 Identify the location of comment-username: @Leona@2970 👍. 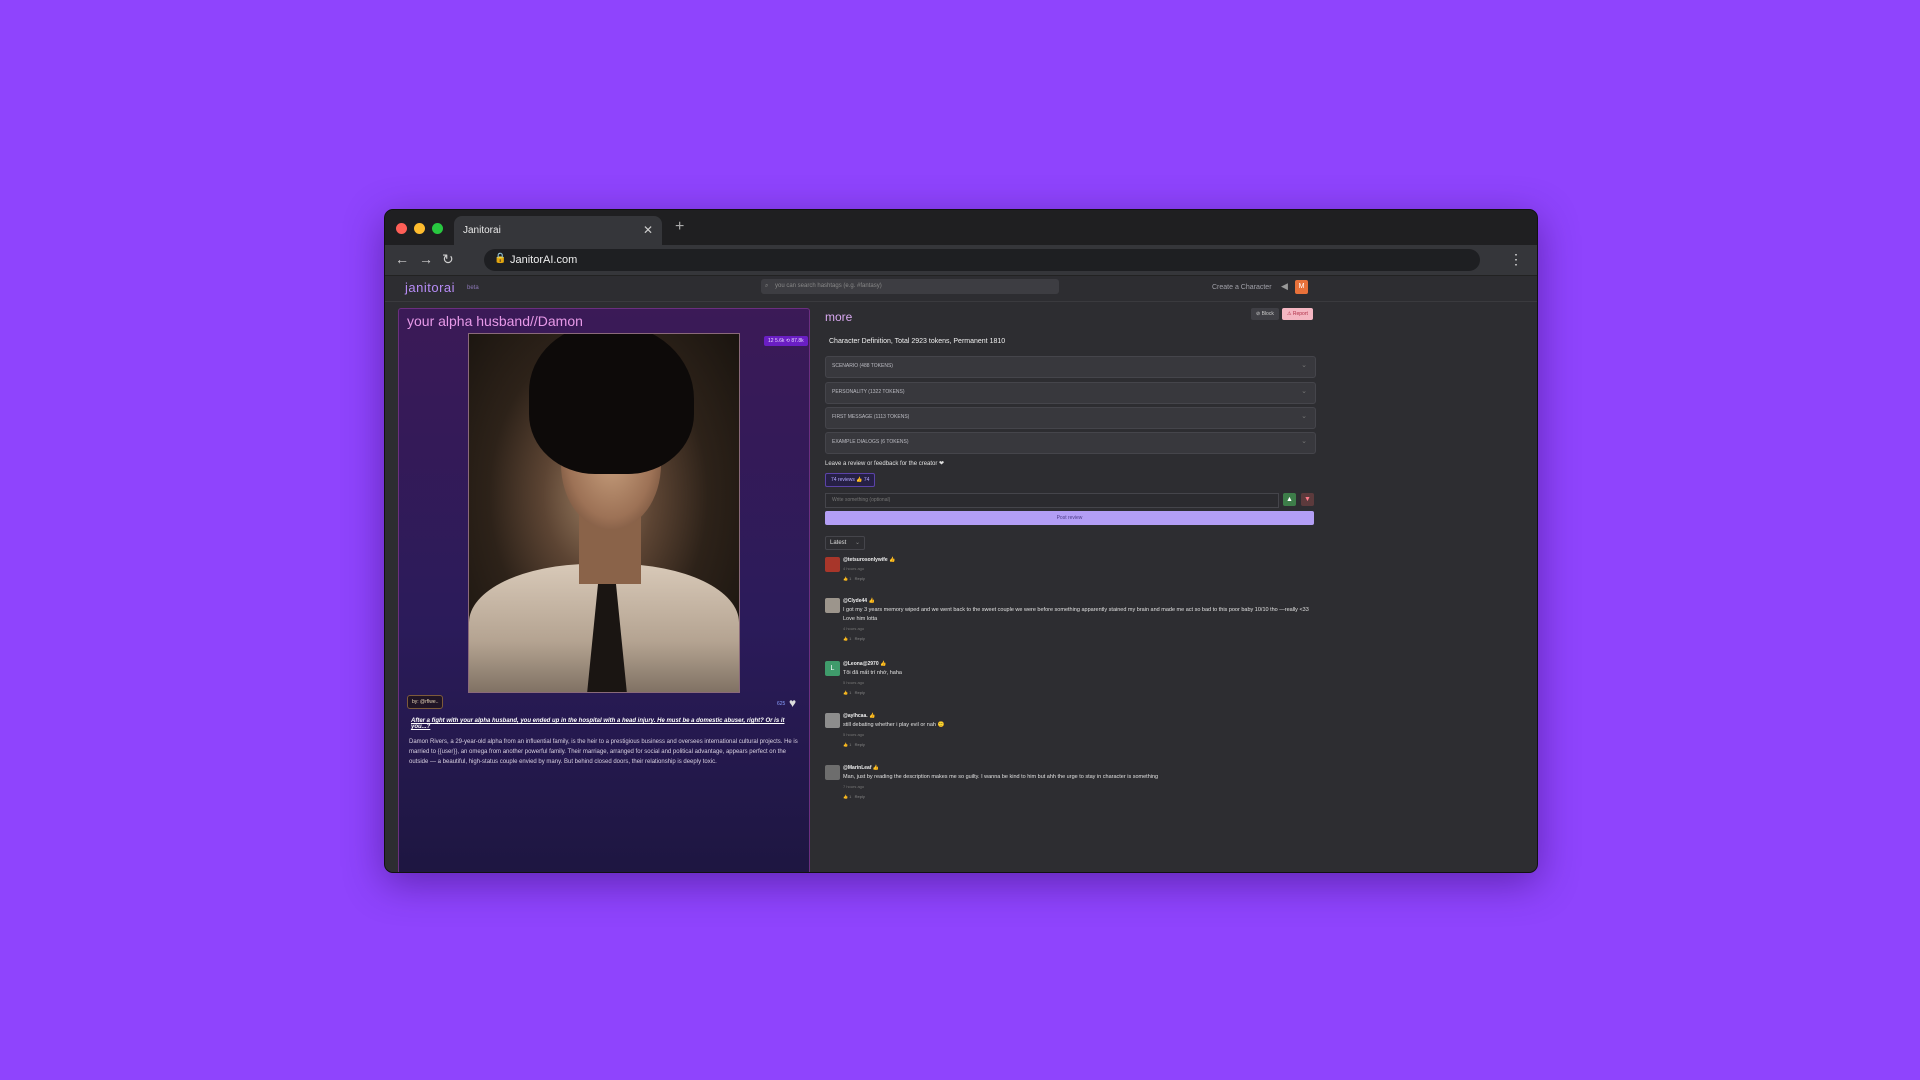
(864, 664).